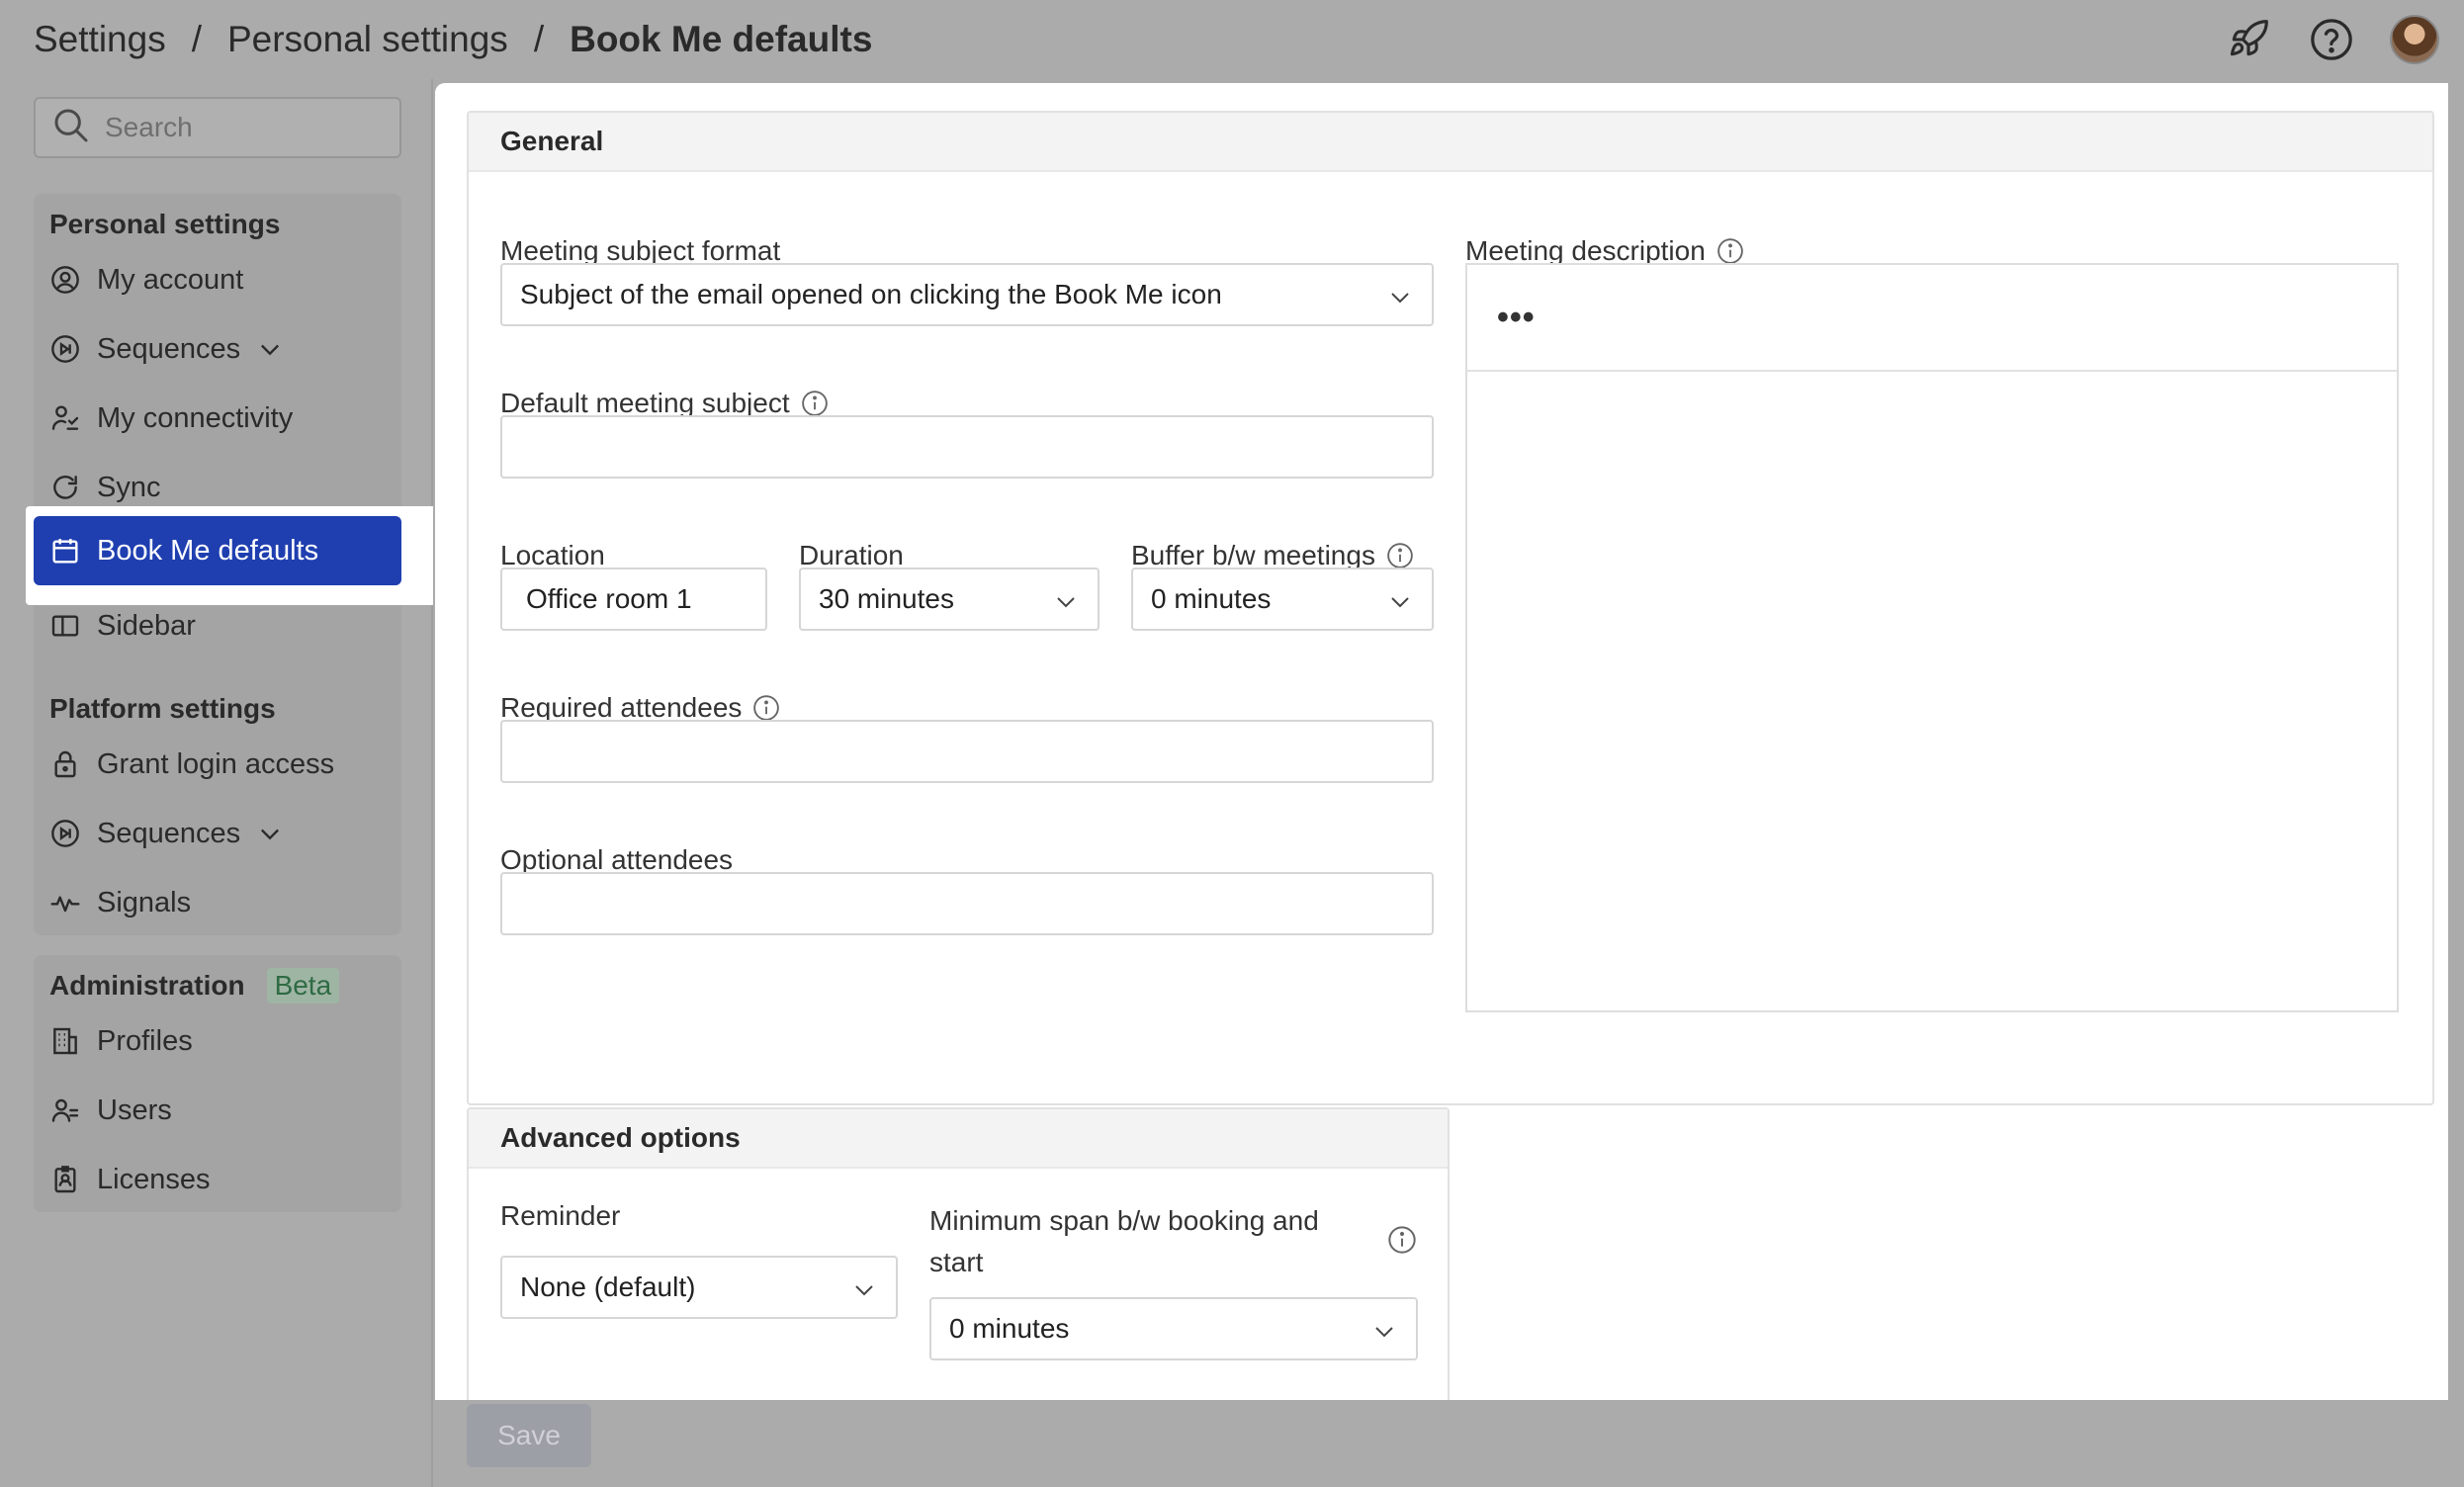 The image size is (2464, 1487). What do you see at coordinates (218, 128) in the screenshot?
I see `search-field: Search` at bounding box center [218, 128].